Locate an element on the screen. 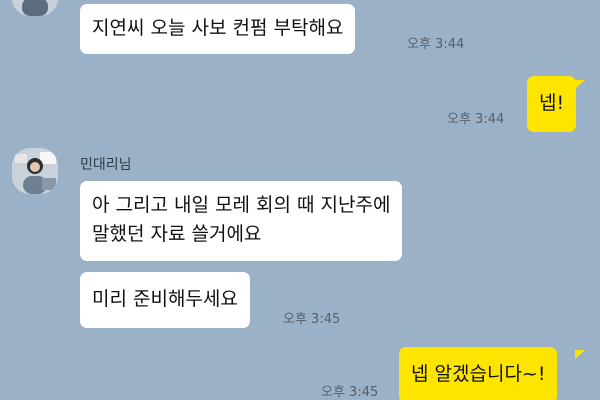 This screenshot has width=600, height=400. outgoing-message-bubble: 넵! is located at coordinates (552, 104).